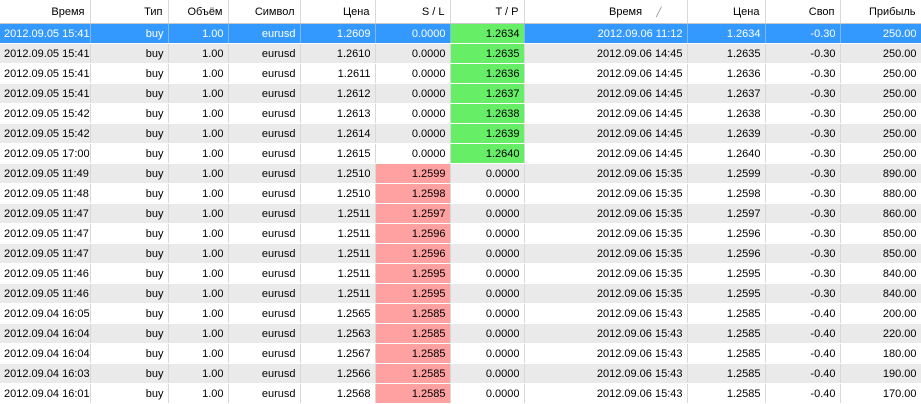 This screenshot has height=404, width=921. Describe the element at coordinates (726, 393) in the screenshot. I see `cell-close-price: 1.2585` at that location.